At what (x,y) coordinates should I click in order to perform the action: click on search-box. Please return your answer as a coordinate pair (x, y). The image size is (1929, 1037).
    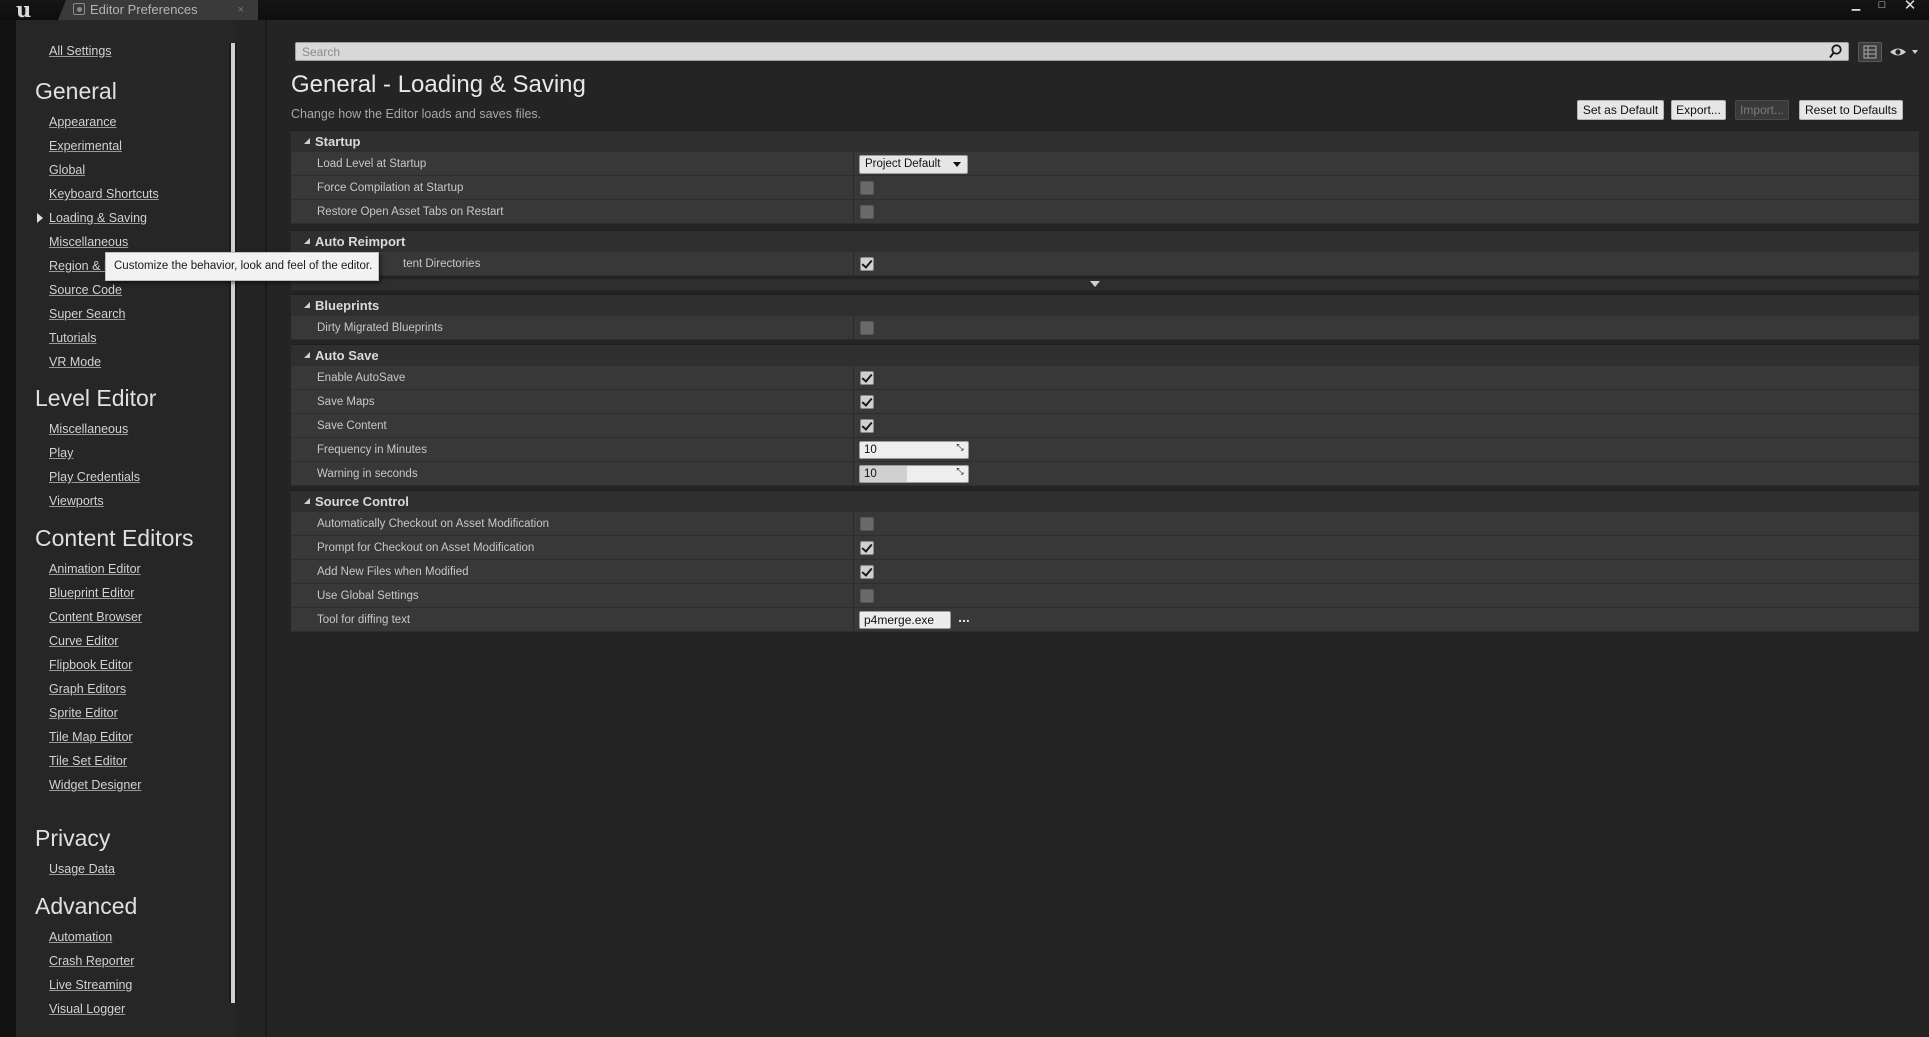
    Looking at the image, I should click on (1072, 51).